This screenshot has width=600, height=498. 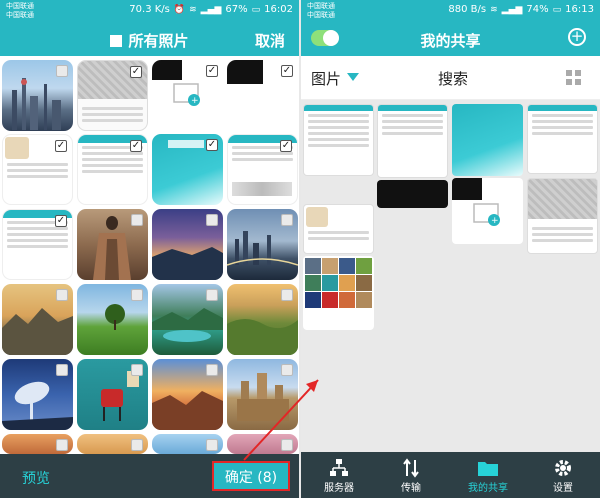 I want to click on select-all-checkbox, so click(x=116, y=41).